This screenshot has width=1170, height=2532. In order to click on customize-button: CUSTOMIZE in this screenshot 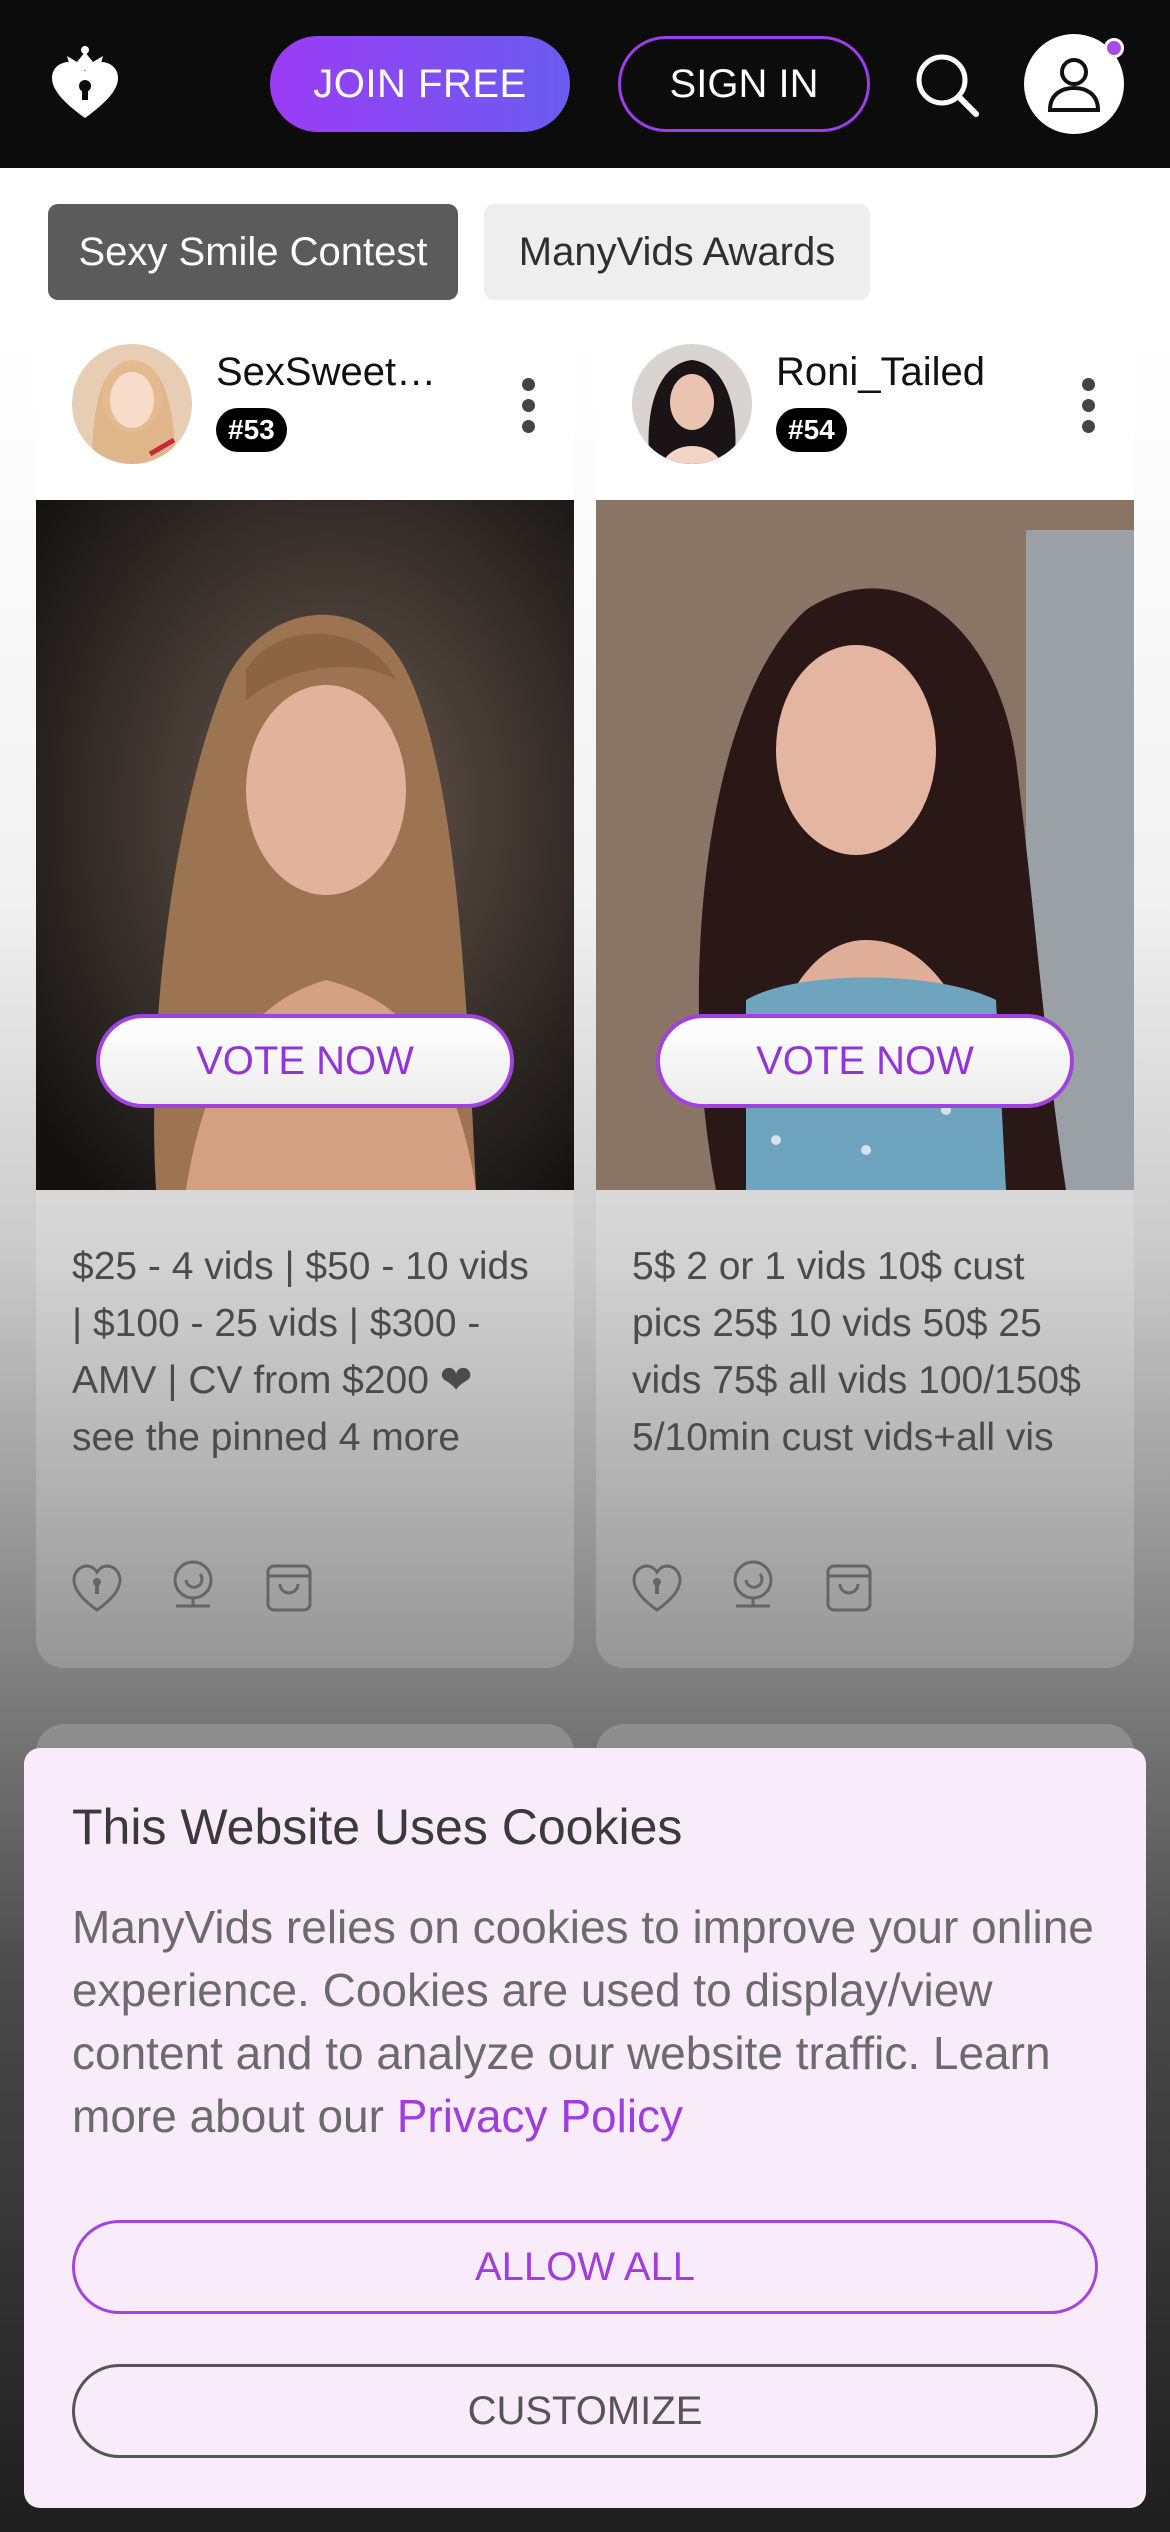, I will do `click(585, 2411)`.